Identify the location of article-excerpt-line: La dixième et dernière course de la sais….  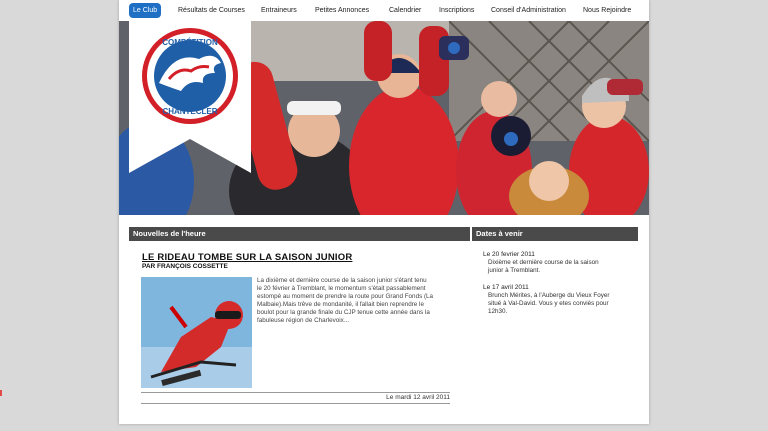
(342, 280).